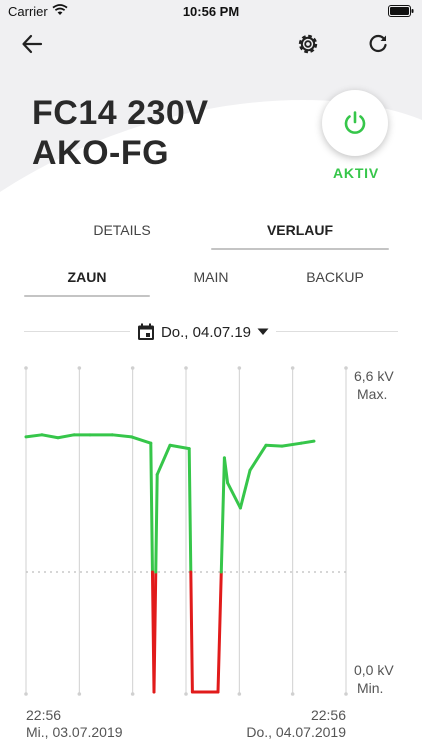 The image size is (422, 755). Describe the element at coordinates (296, 732) in the screenshot. I see `x-end-date: Do., 04.07.2019` at that location.